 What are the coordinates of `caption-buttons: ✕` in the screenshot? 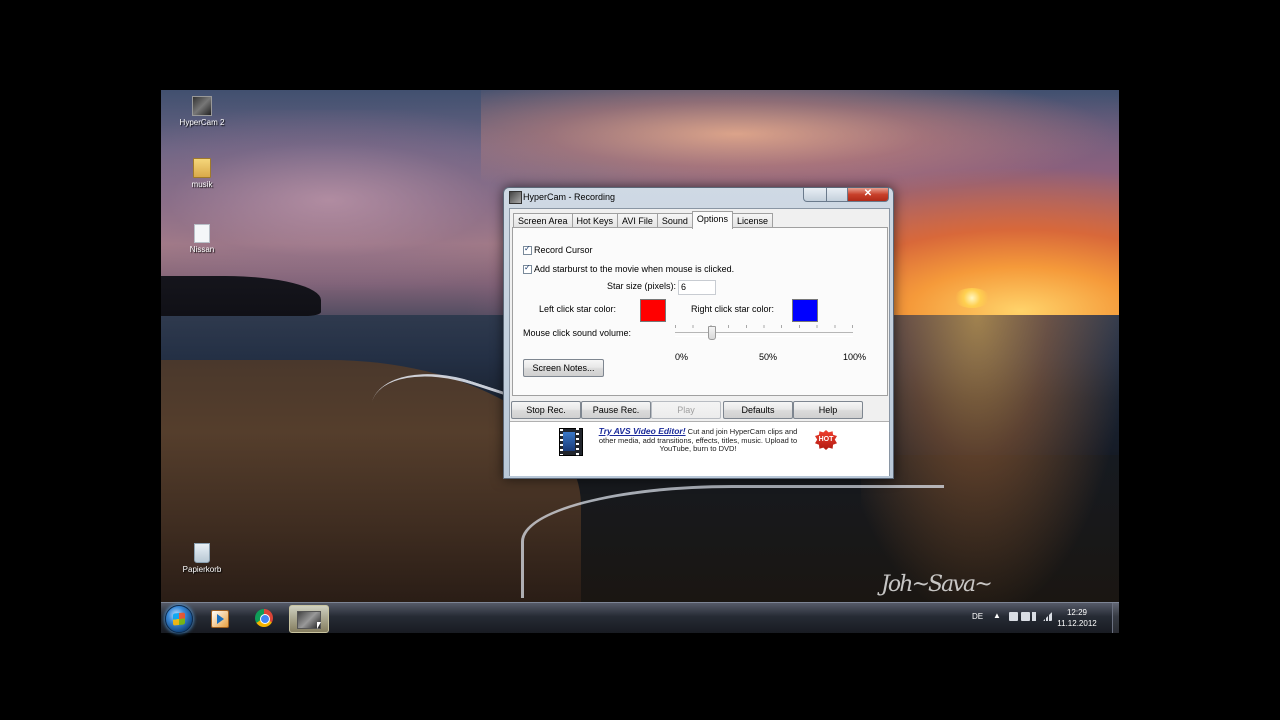 It's located at (846, 195).